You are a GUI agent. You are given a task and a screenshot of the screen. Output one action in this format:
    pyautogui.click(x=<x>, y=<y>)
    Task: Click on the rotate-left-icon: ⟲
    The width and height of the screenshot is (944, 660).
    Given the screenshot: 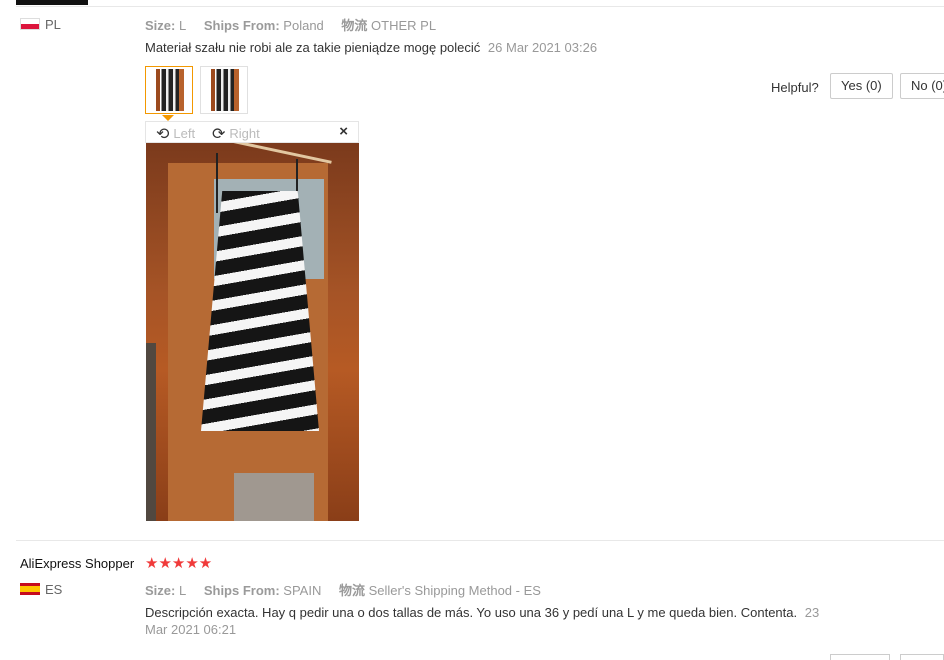 What is the action you would take?
    pyautogui.click(x=163, y=134)
    